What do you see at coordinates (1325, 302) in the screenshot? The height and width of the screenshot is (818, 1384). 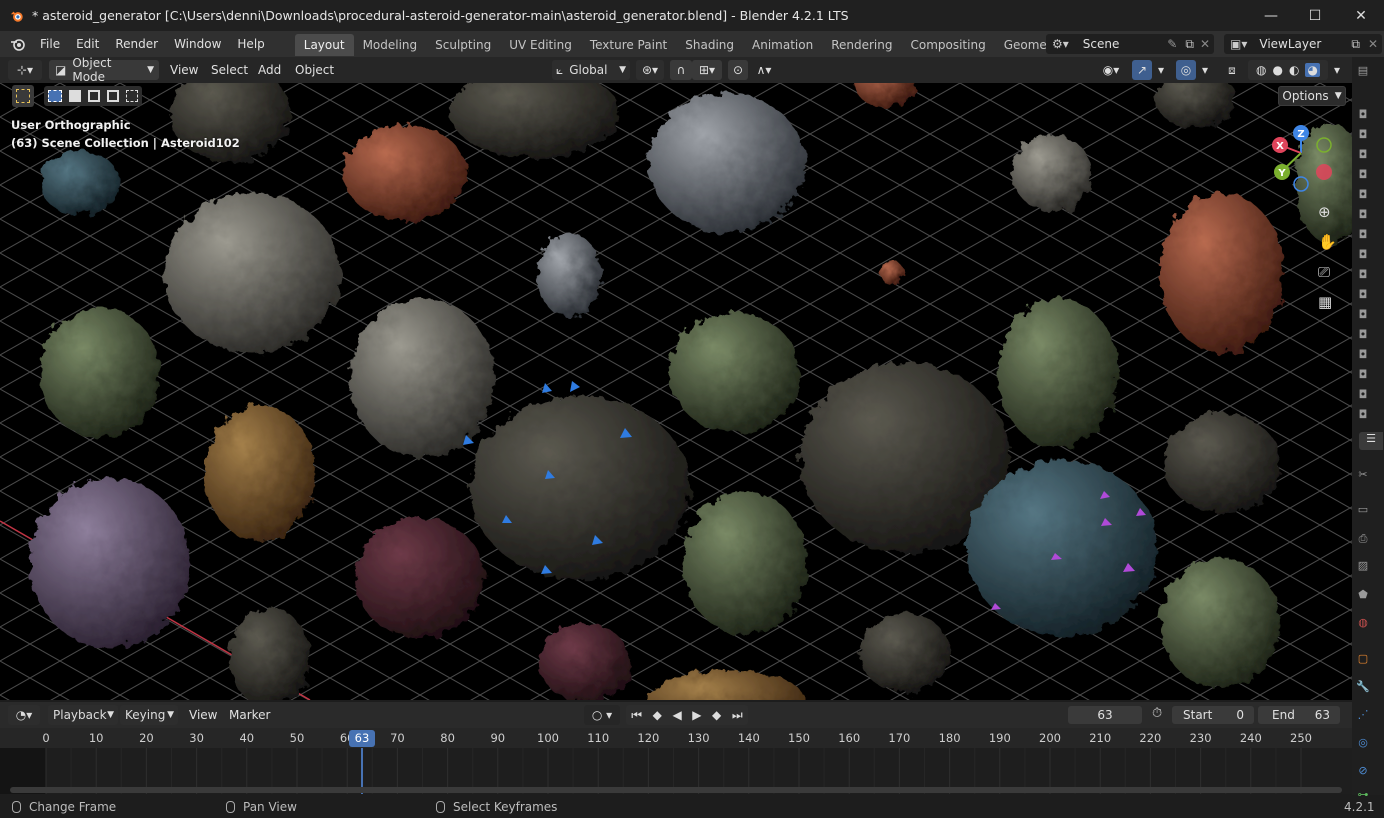 I see `perspective-toggle-icon: ▦` at bounding box center [1325, 302].